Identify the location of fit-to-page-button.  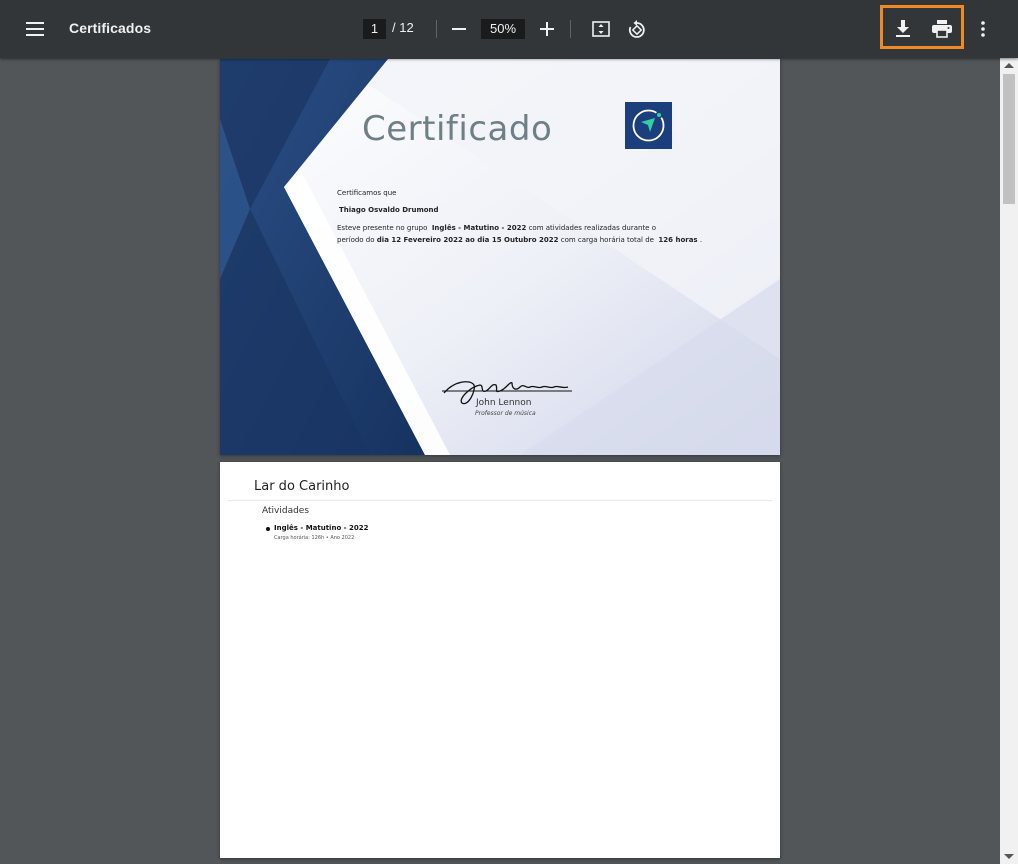
(601, 29).